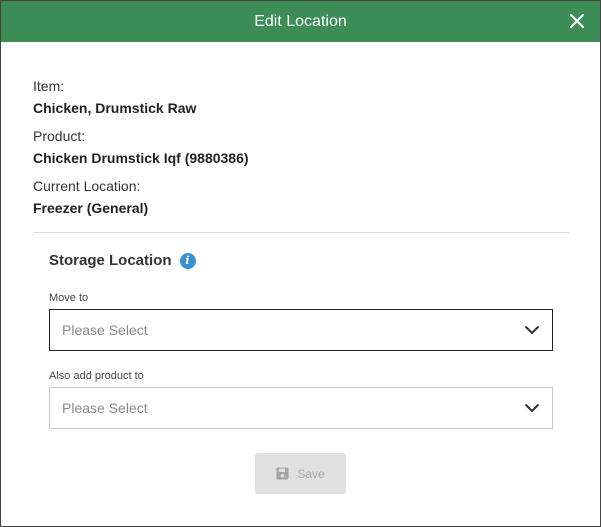 Image resolution: width=601 pixels, height=527 pixels. Describe the element at coordinates (114, 97) in the screenshot. I see `item-info: Item: Chicken, Drumstick Raw` at that location.